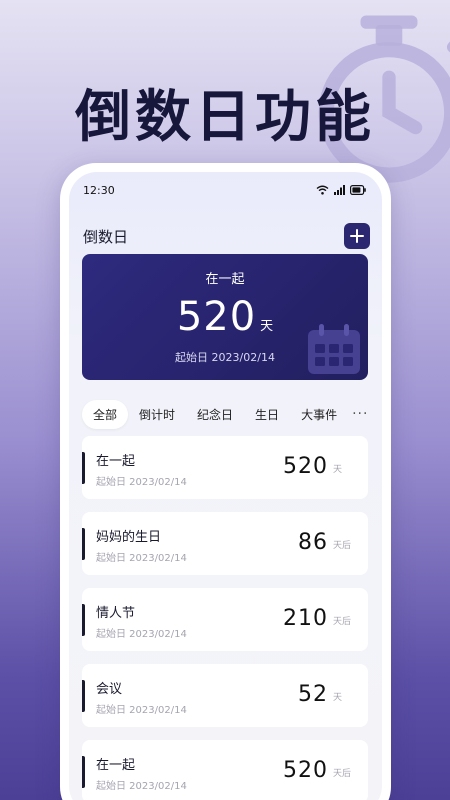 This screenshot has width=450, height=800. I want to click on list-item: 情人节 起始日 2023/02/14 210 天后, so click(225, 619).